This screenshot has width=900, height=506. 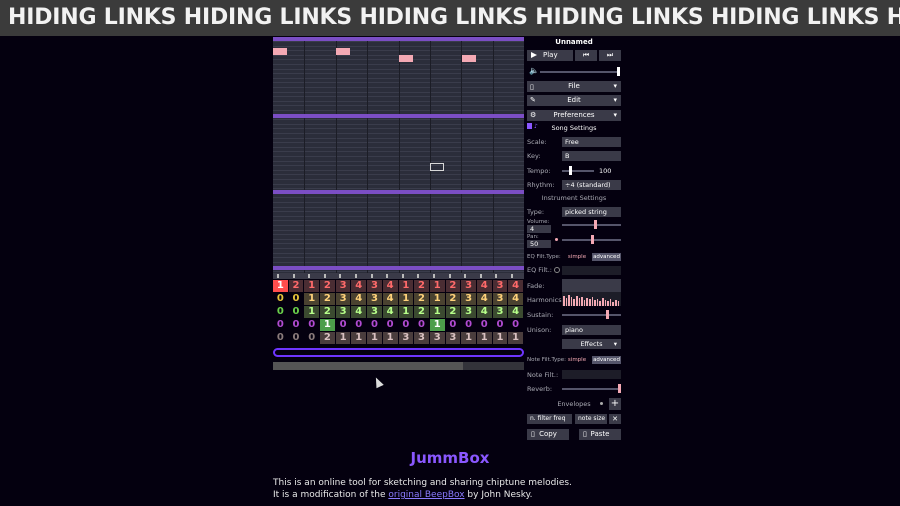 I want to click on prev-bar-button: ⏮, so click(x=586, y=55).